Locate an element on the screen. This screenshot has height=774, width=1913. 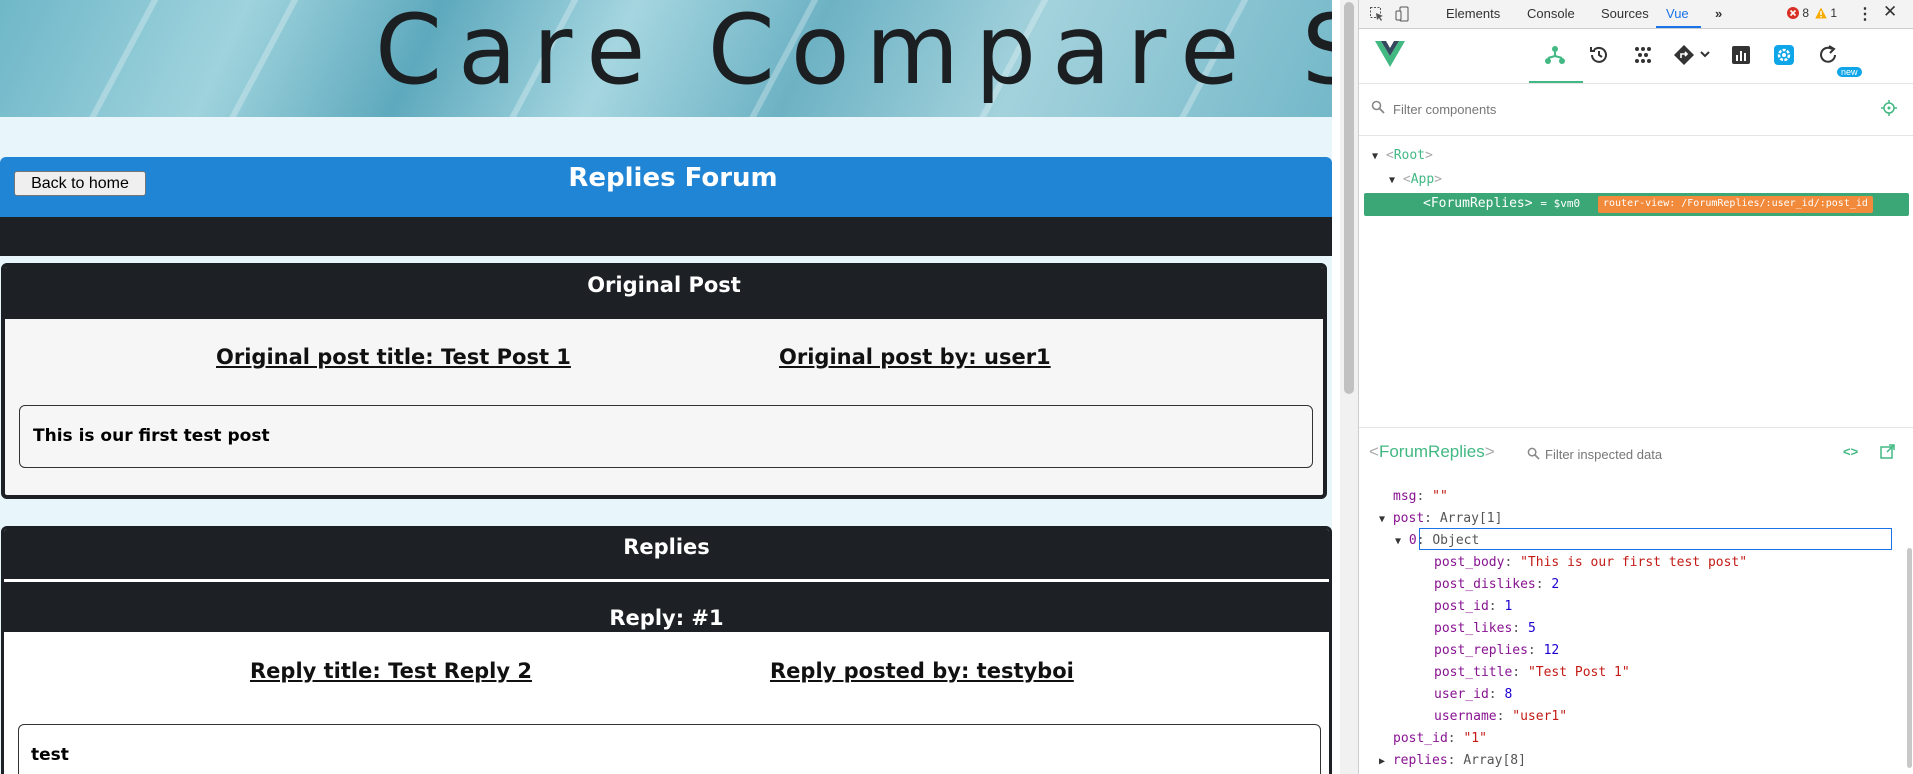
page-scrollbar-thumb is located at coordinates (1349, 198).